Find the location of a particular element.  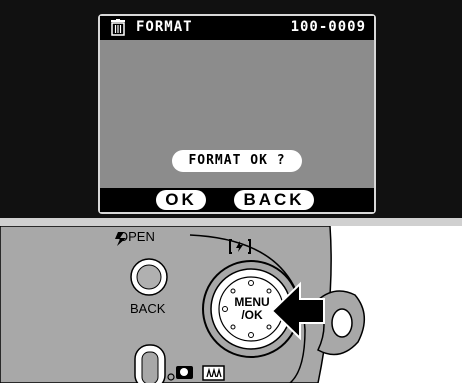

softkey-bar: OK BACK is located at coordinates (237, 200).